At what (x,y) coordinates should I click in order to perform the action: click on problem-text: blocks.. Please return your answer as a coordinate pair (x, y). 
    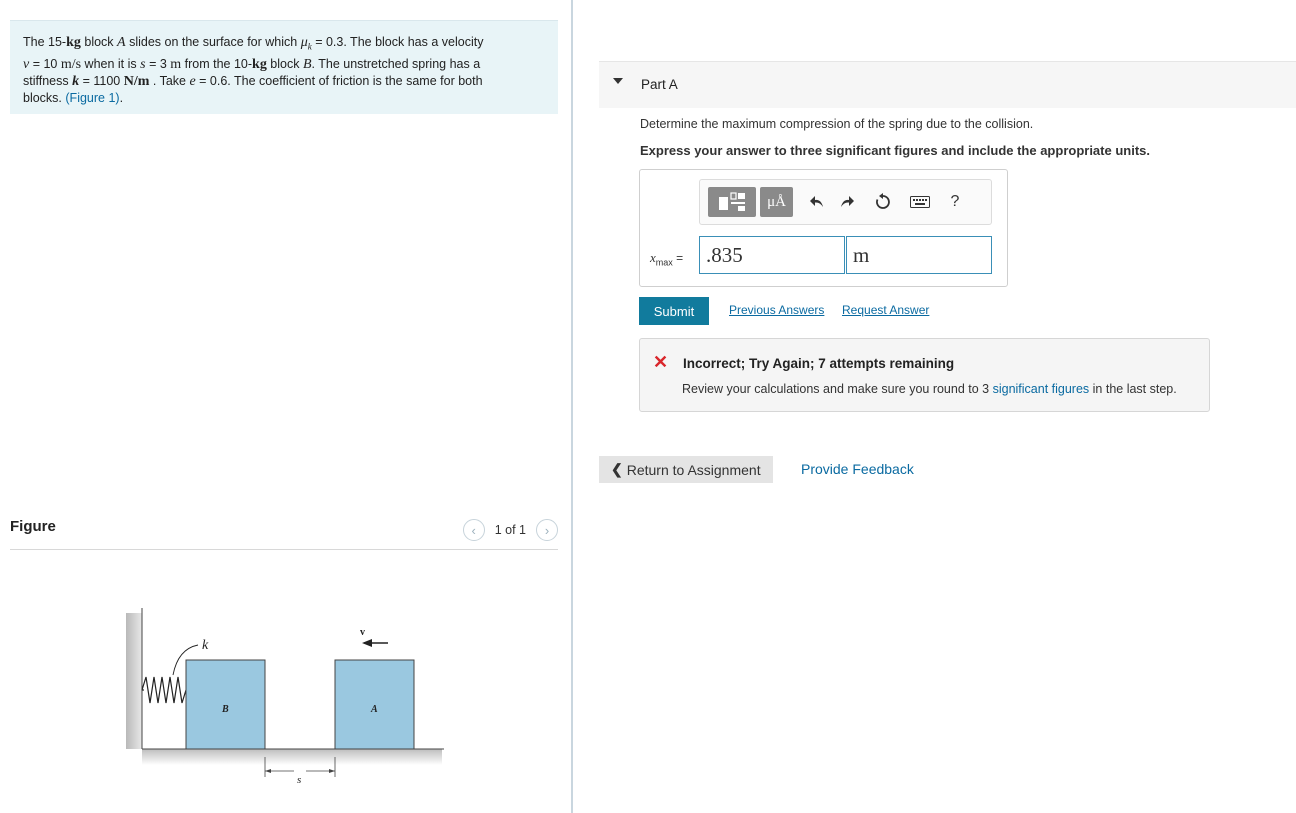
    Looking at the image, I should click on (44, 97).